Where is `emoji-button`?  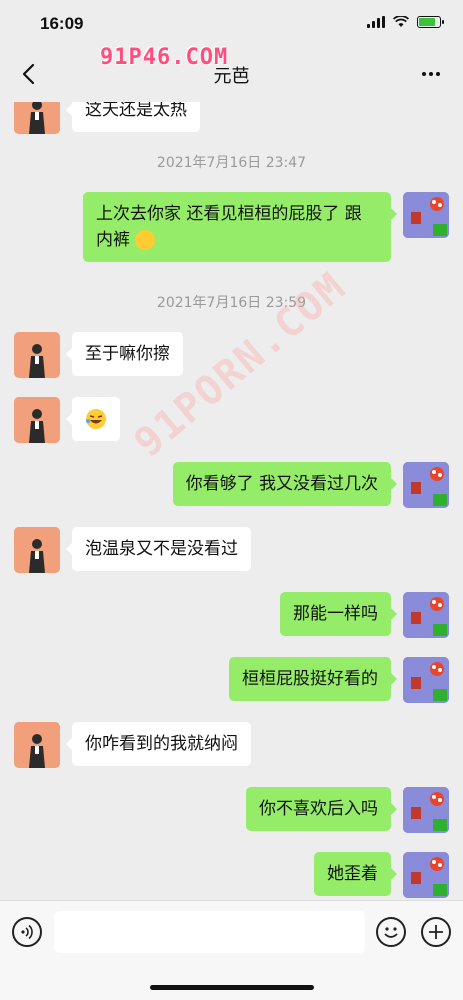 emoji-button is located at coordinates (391, 932).